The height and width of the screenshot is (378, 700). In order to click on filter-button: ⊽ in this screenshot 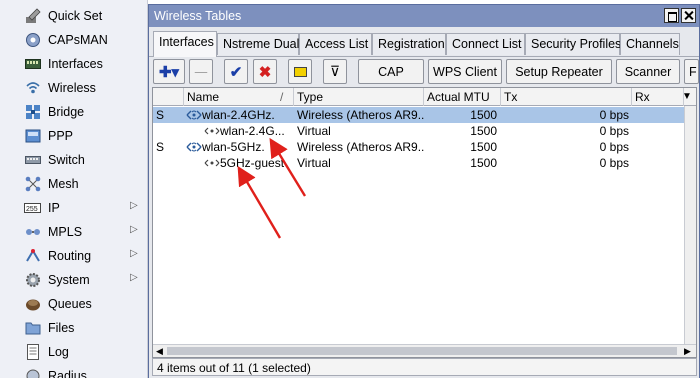, I will do `click(335, 71)`.